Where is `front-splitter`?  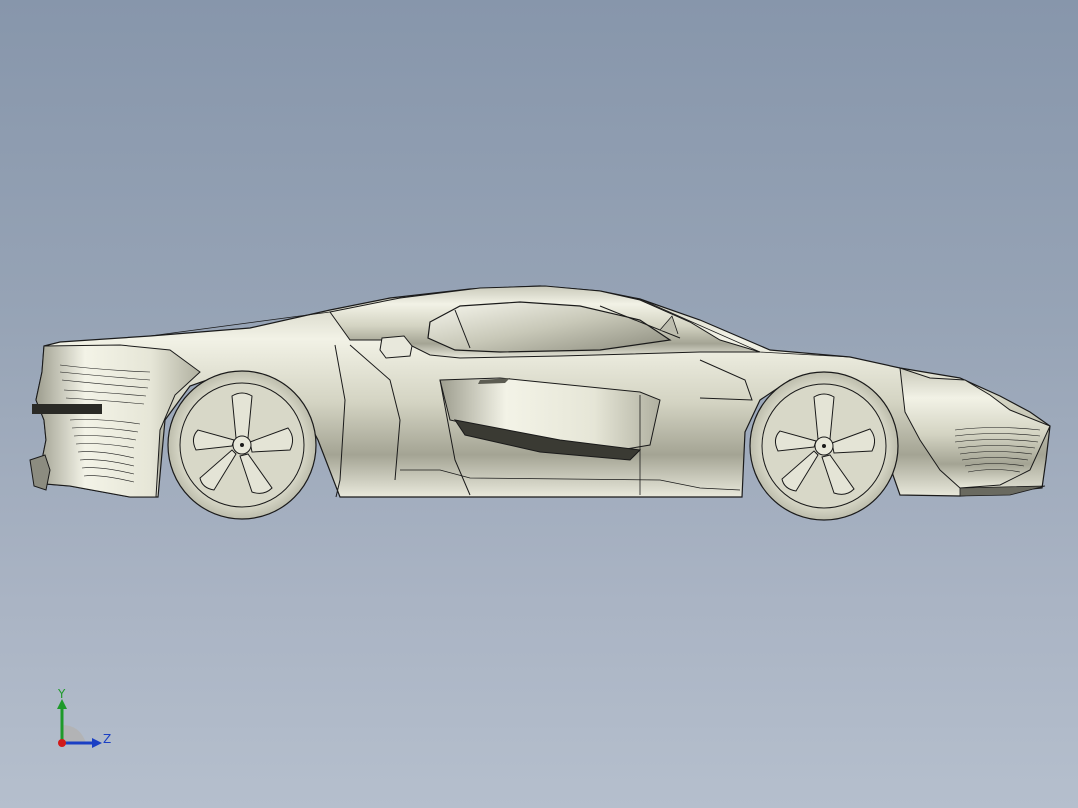 front-splitter is located at coordinates (1002, 491).